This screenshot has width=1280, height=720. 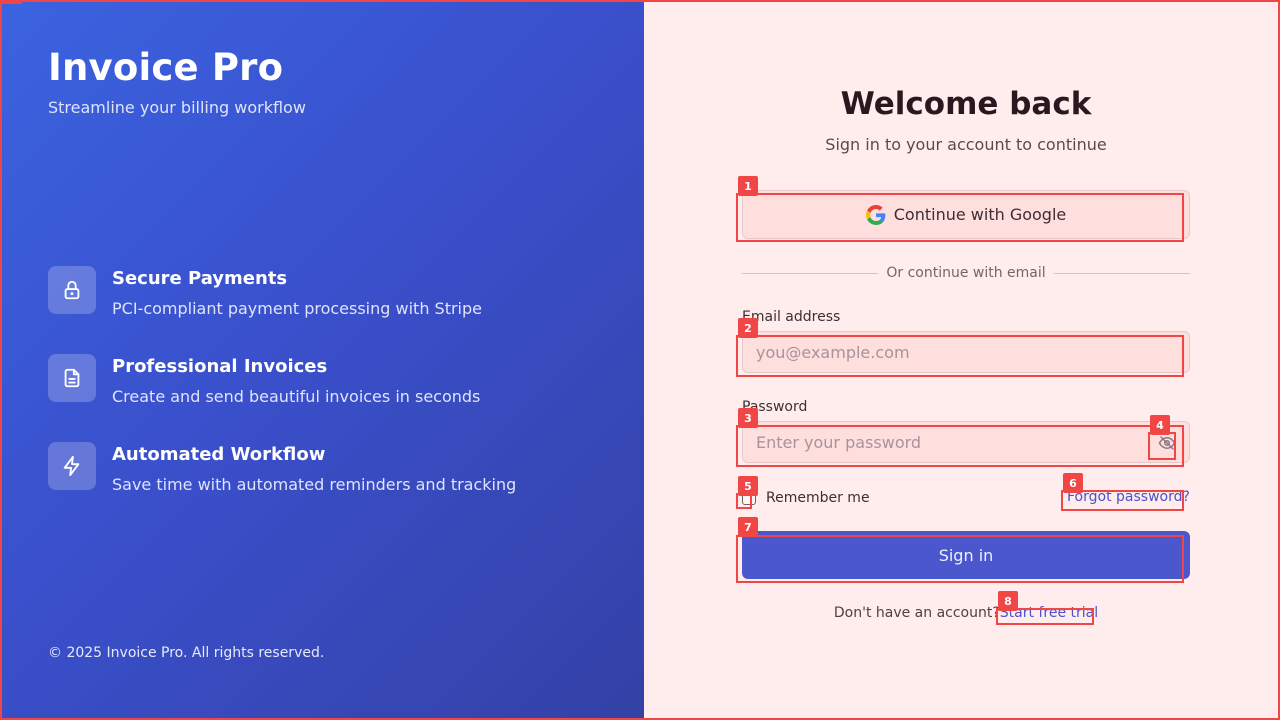 What do you see at coordinates (748, 418) in the screenshot?
I see `annotation-tag: 3` at bounding box center [748, 418].